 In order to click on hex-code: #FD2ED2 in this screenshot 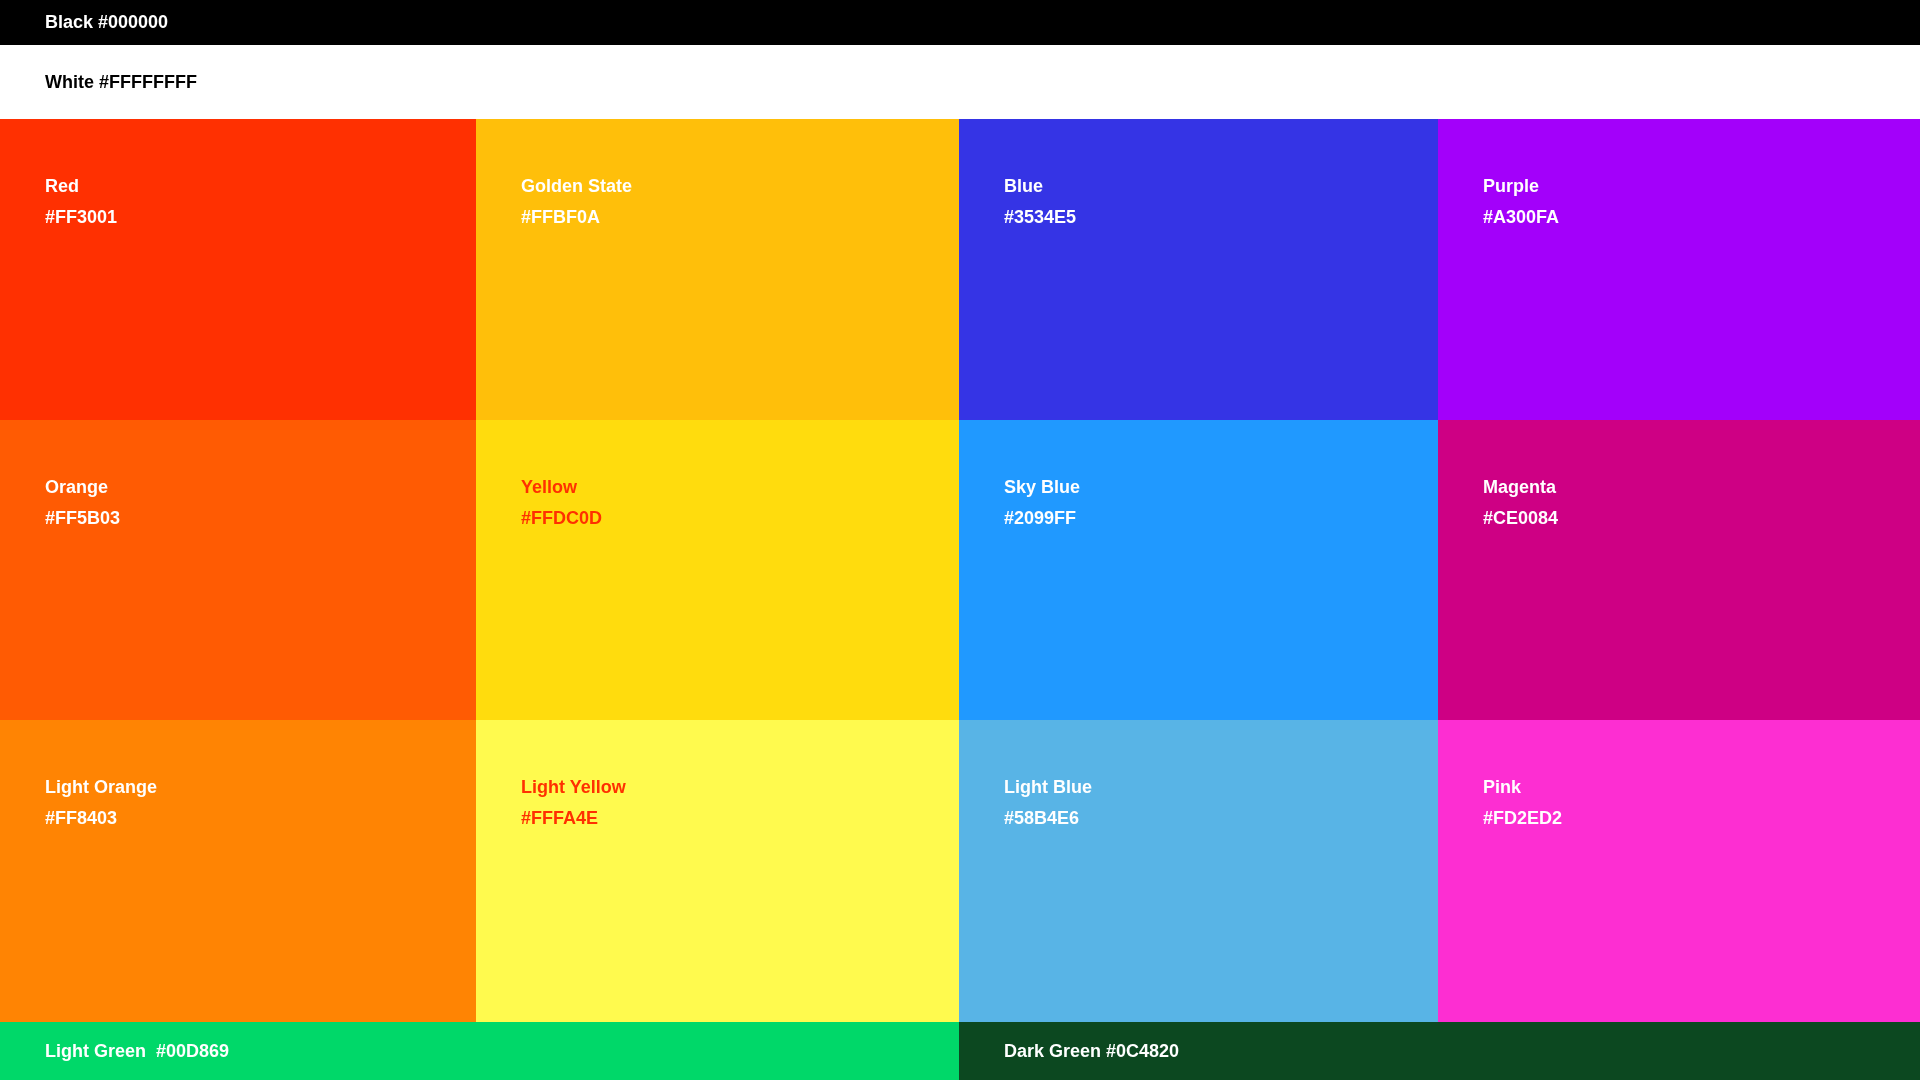, I will do `click(1523, 818)`.